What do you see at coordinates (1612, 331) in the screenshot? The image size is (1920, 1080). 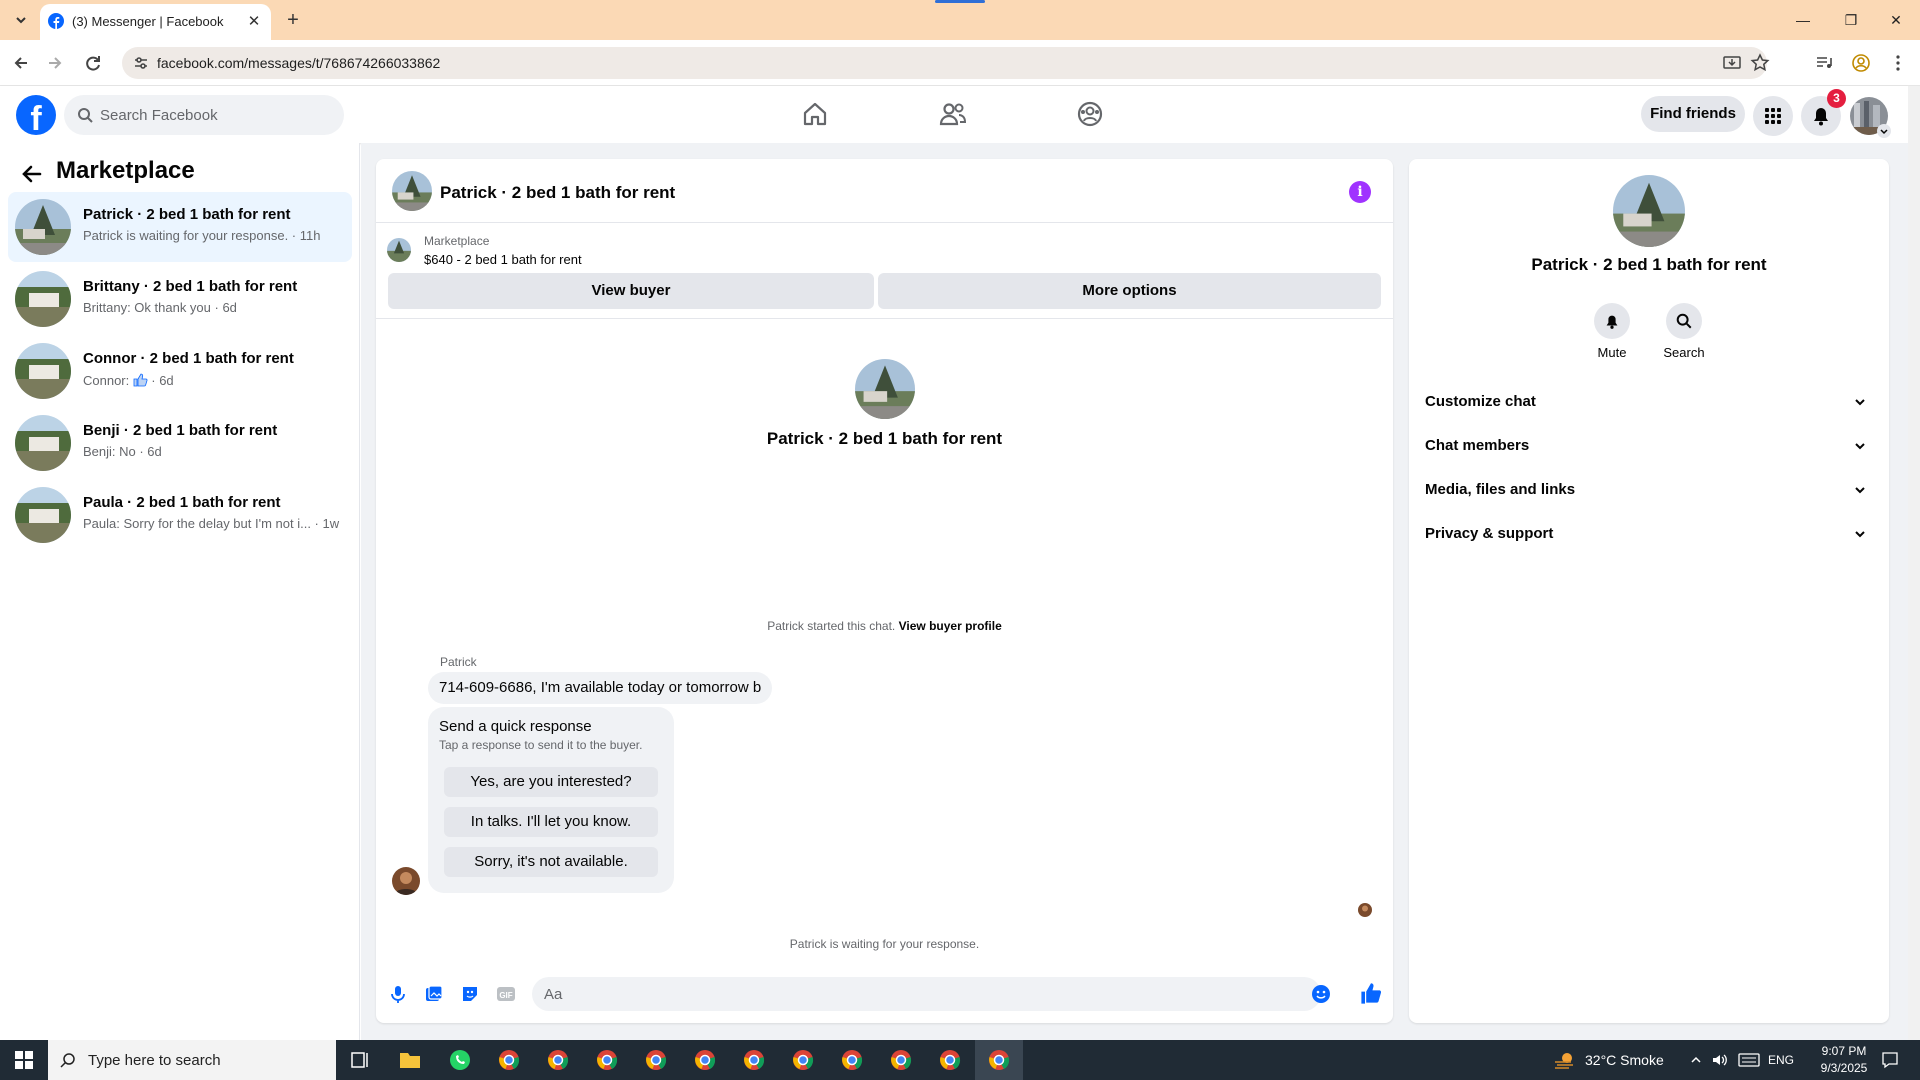 I see `mute-button: Mute` at bounding box center [1612, 331].